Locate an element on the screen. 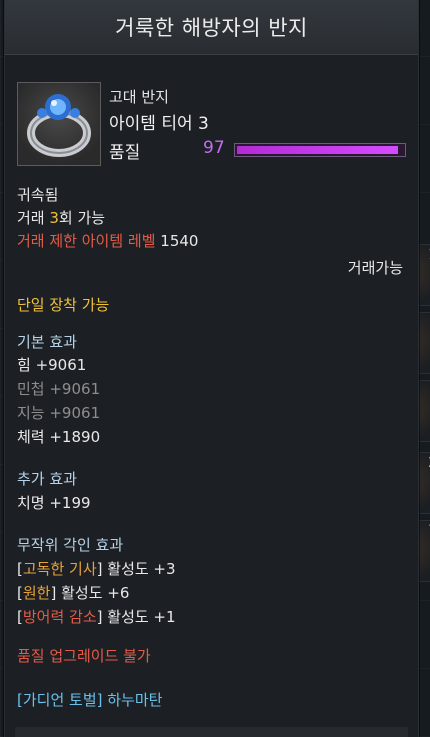 This screenshot has width=430, height=737. trade-limit-value: 1540 is located at coordinates (179, 241).